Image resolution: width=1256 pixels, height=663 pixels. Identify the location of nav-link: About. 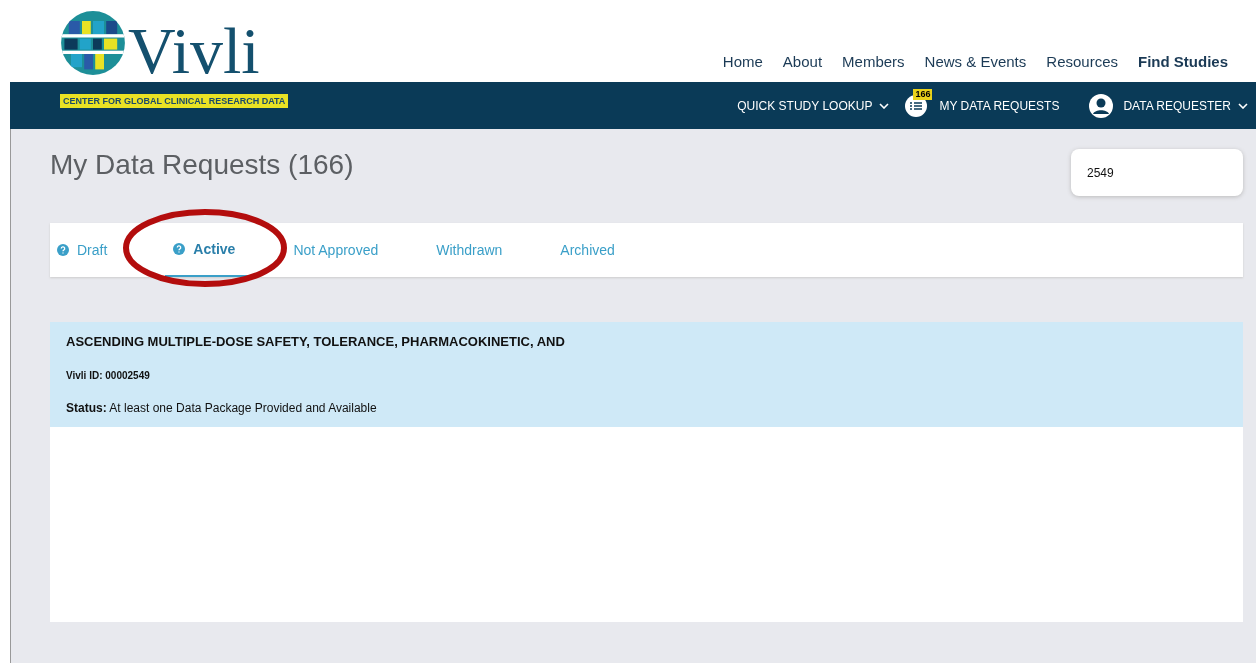
(802, 61).